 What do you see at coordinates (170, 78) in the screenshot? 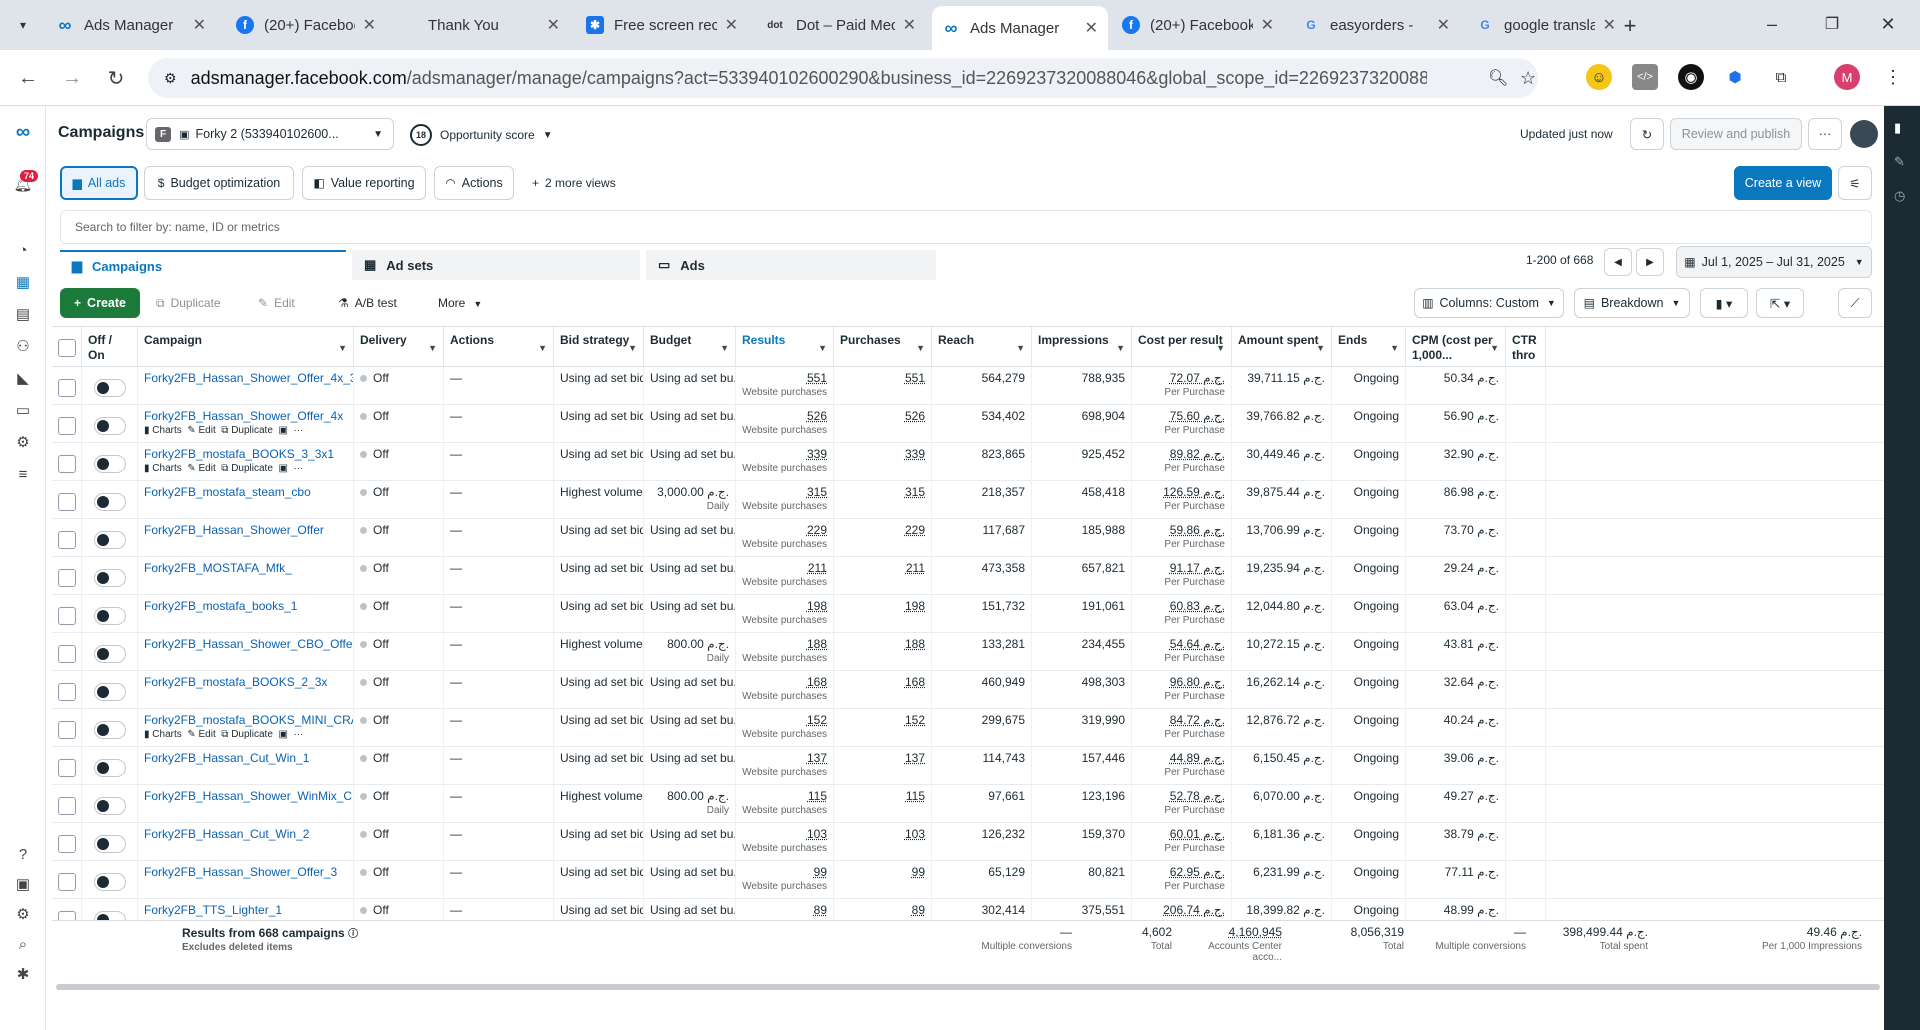
I see `site-info-icon: ⚙` at bounding box center [170, 78].